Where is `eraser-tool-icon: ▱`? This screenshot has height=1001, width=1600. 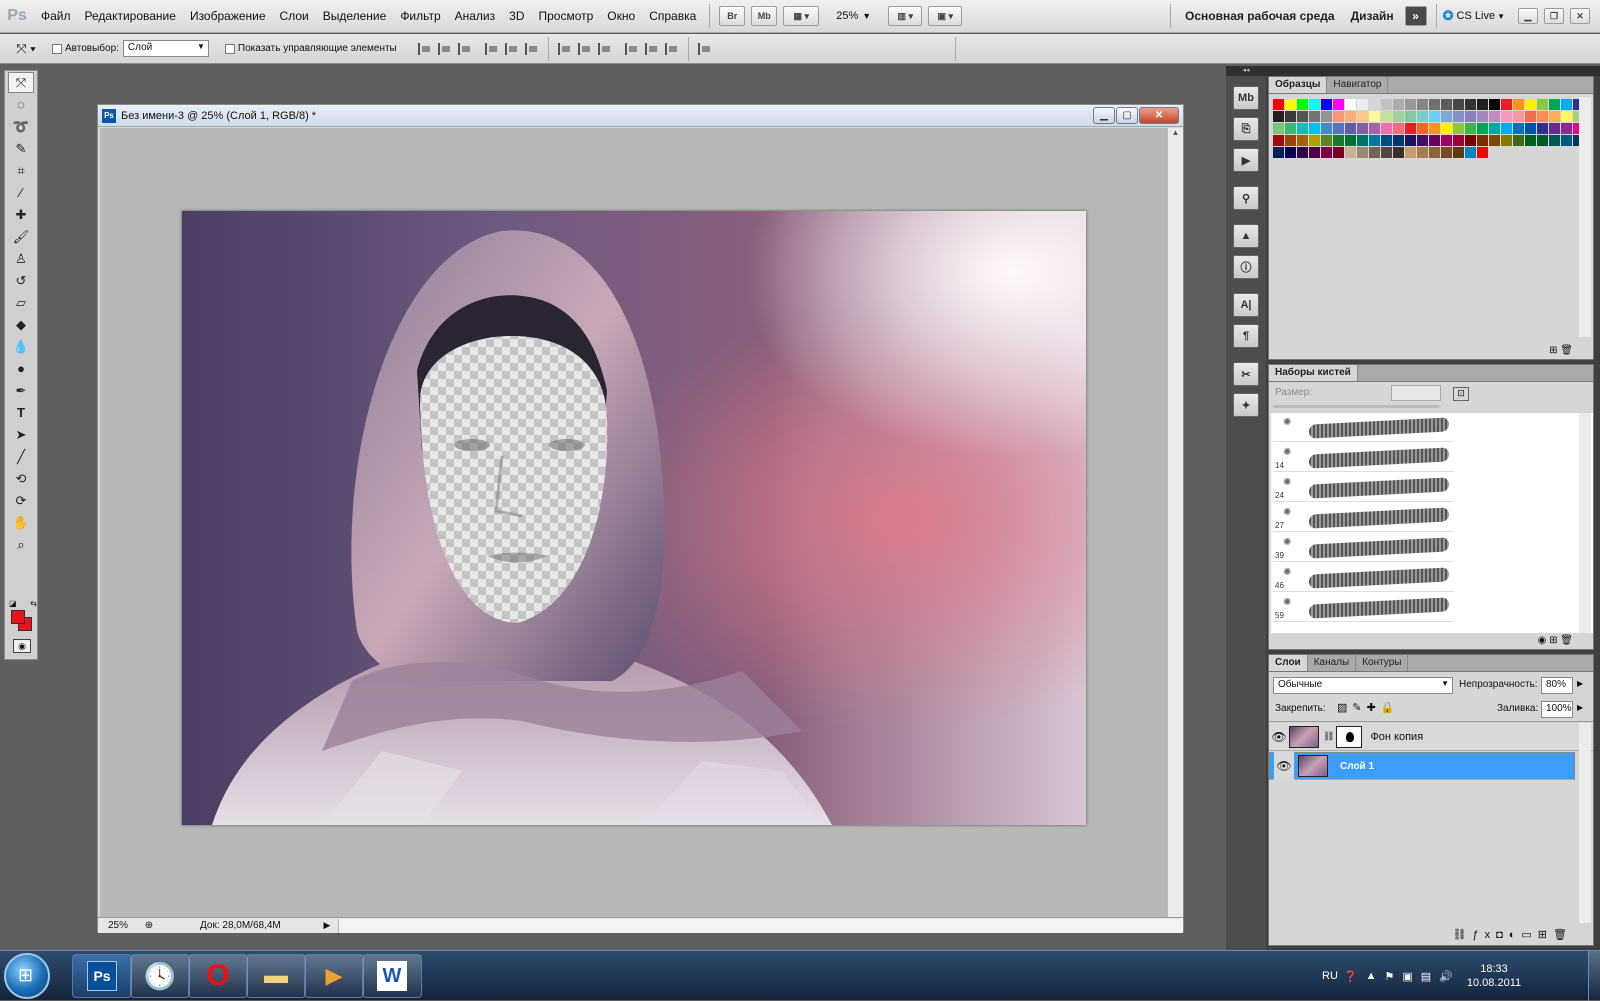 eraser-tool-icon: ▱ is located at coordinates (21, 302).